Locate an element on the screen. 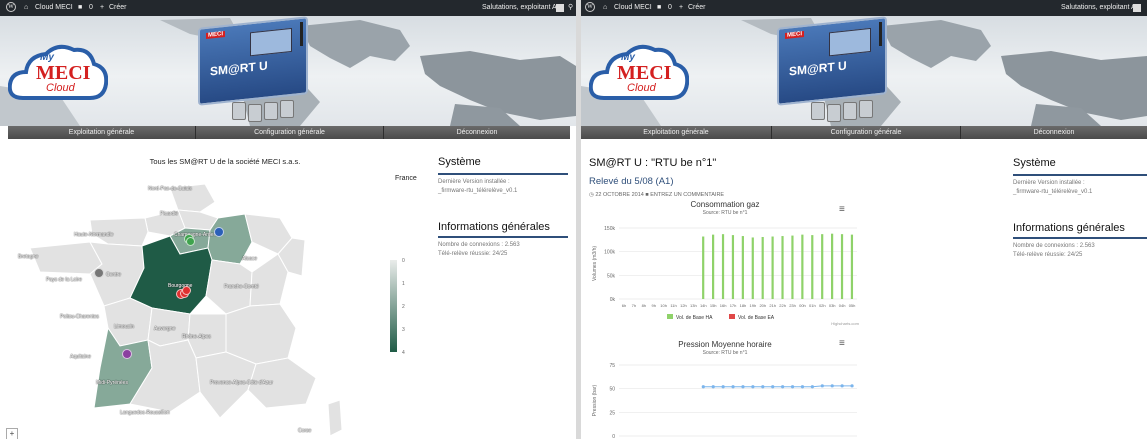 Image resolution: width=1147 pixels, height=439 pixels. logo-cloud: Cloud is located at coordinates (60, 88).